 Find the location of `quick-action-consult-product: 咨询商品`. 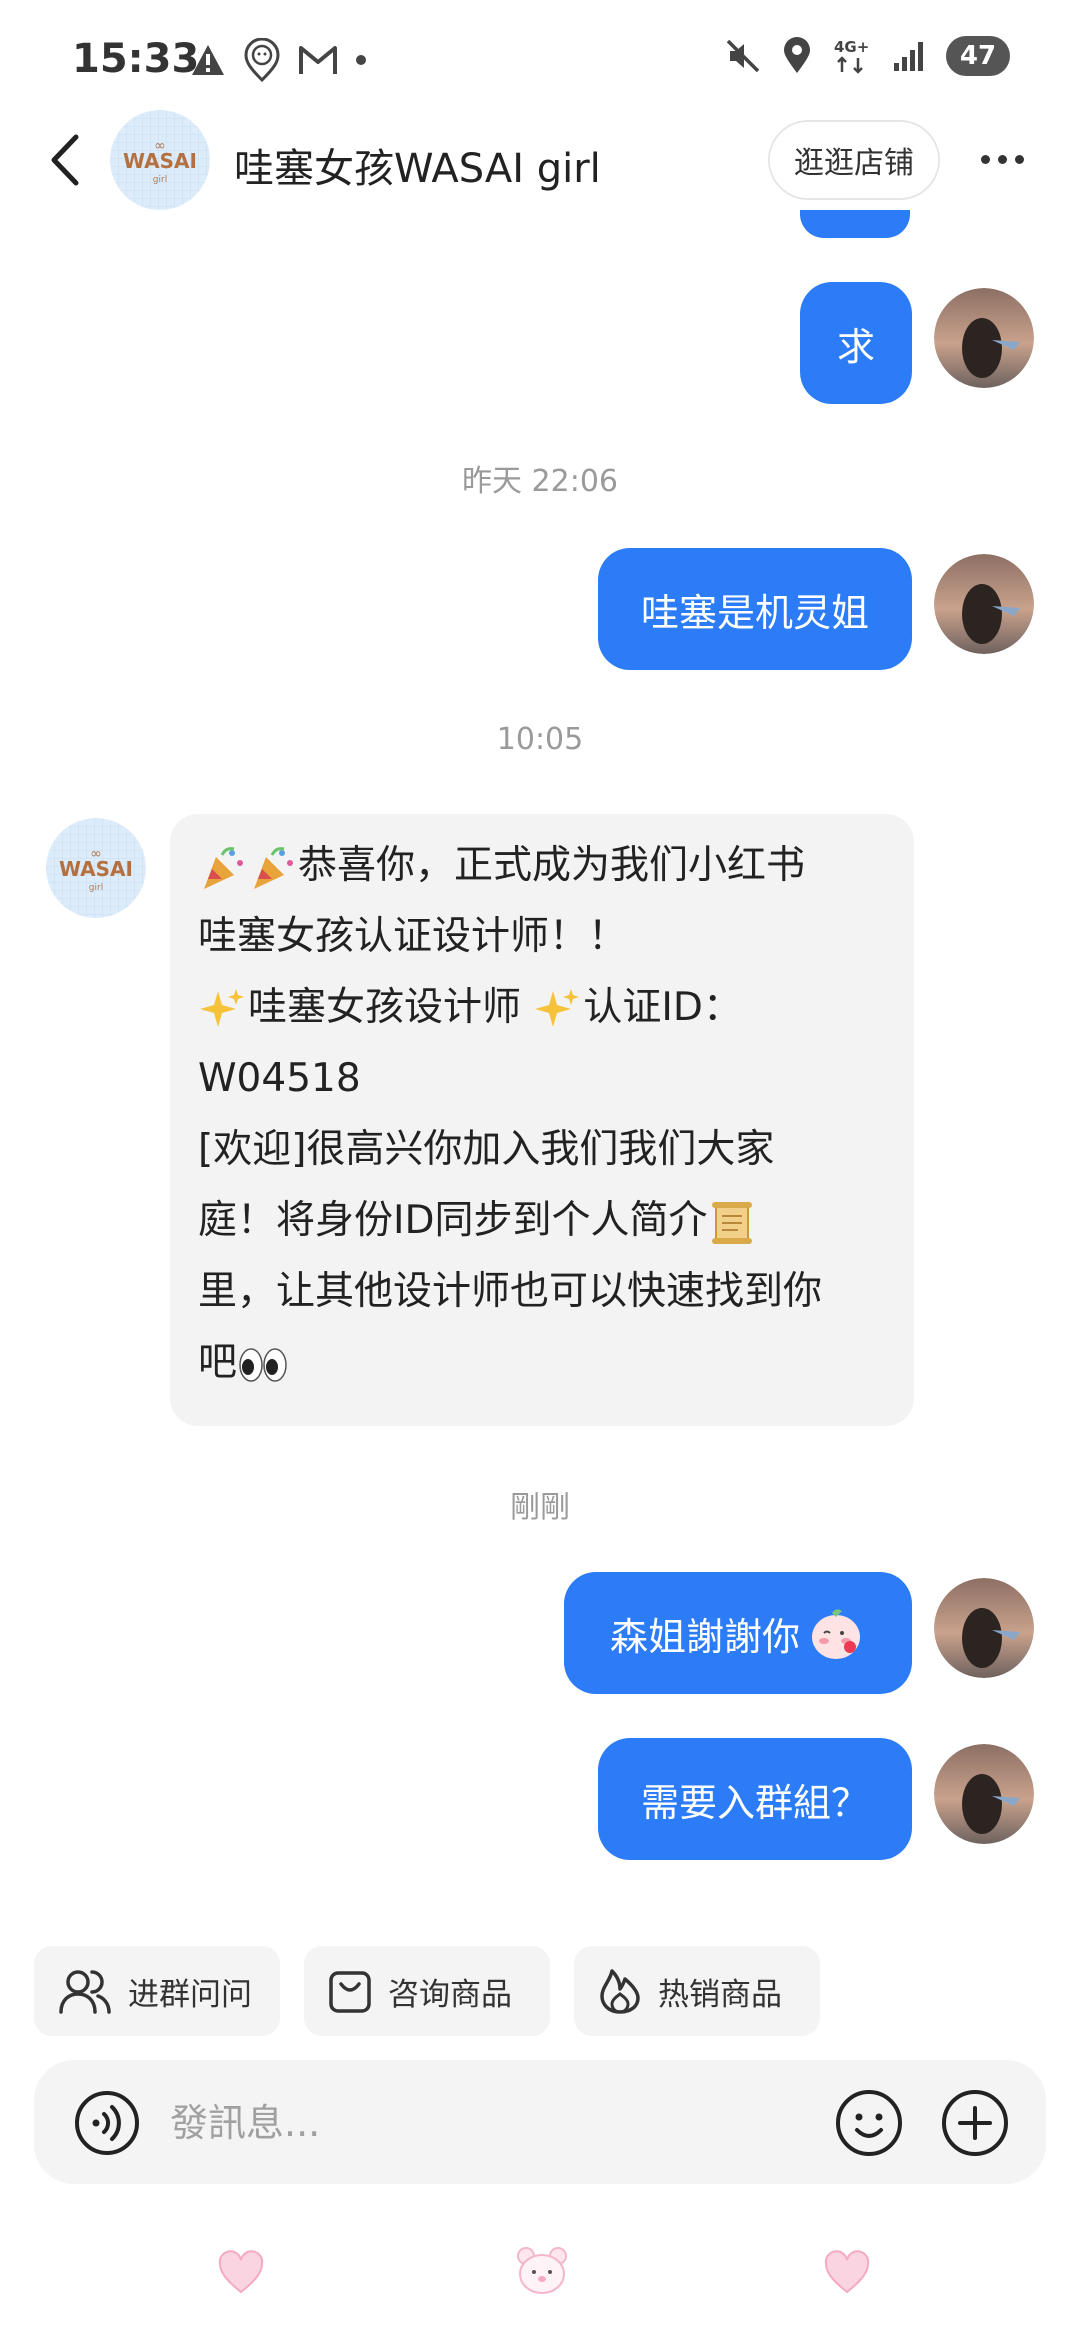

quick-action-consult-product: 咨询商品 is located at coordinates (427, 1991).